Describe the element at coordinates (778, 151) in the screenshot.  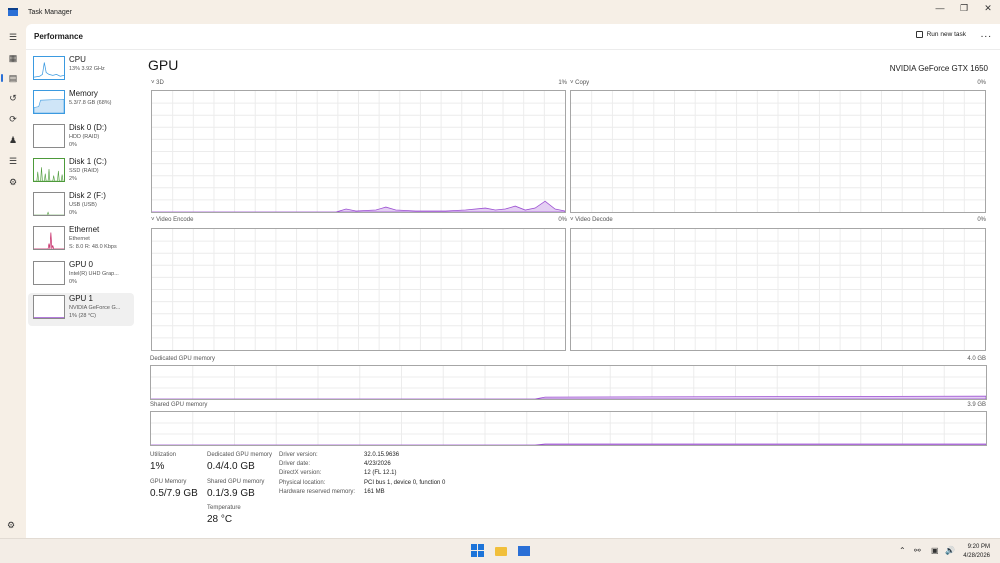
I see `graph-copy` at that location.